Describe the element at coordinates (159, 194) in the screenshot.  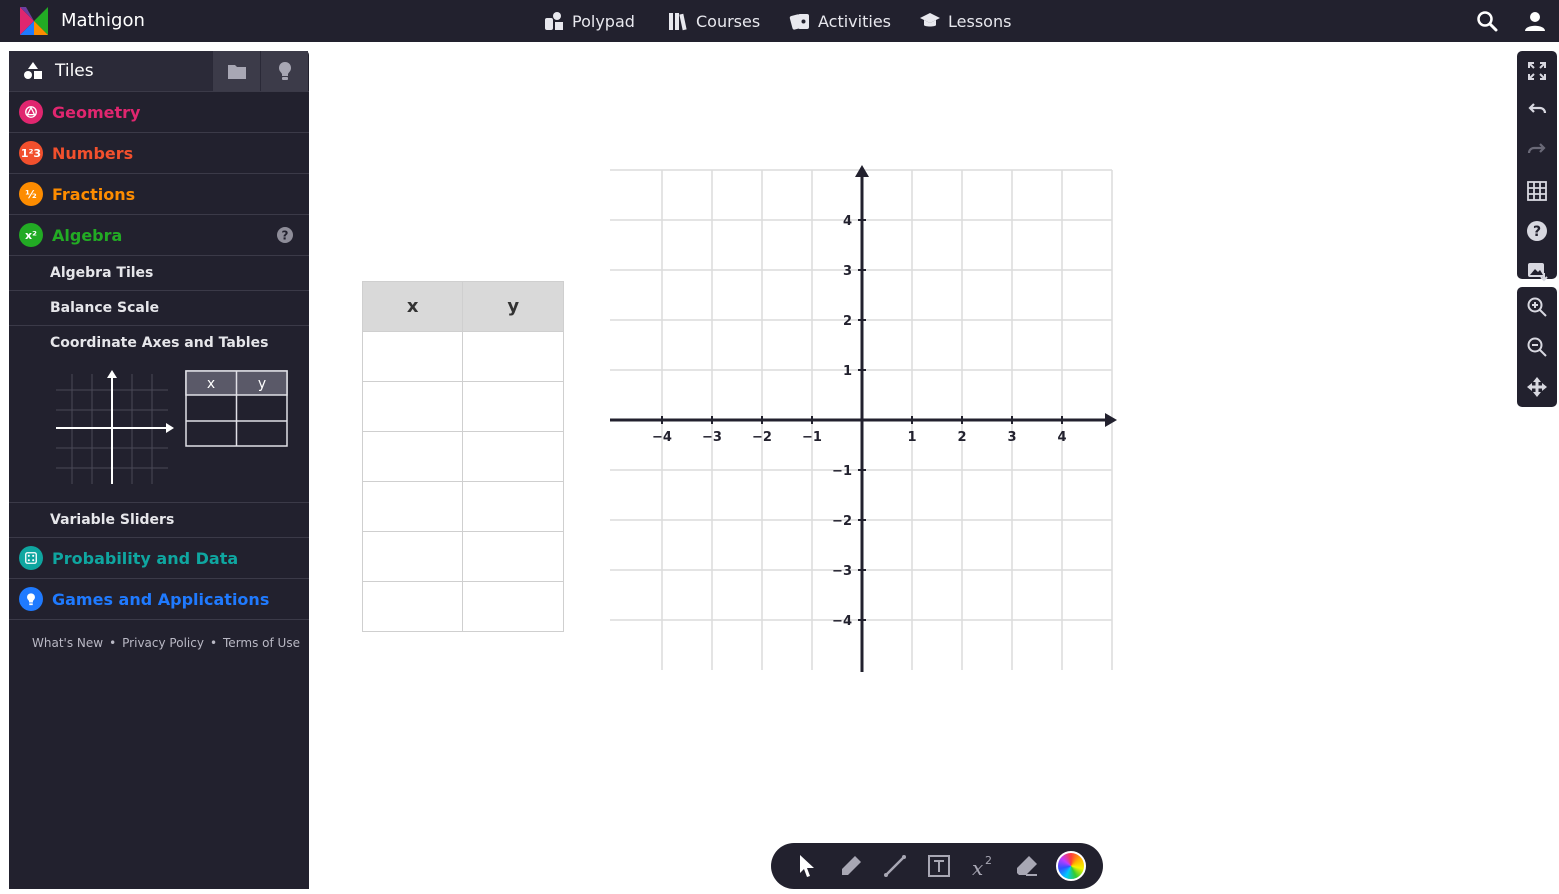
I see `category-fractions: ½ Fractions` at that location.